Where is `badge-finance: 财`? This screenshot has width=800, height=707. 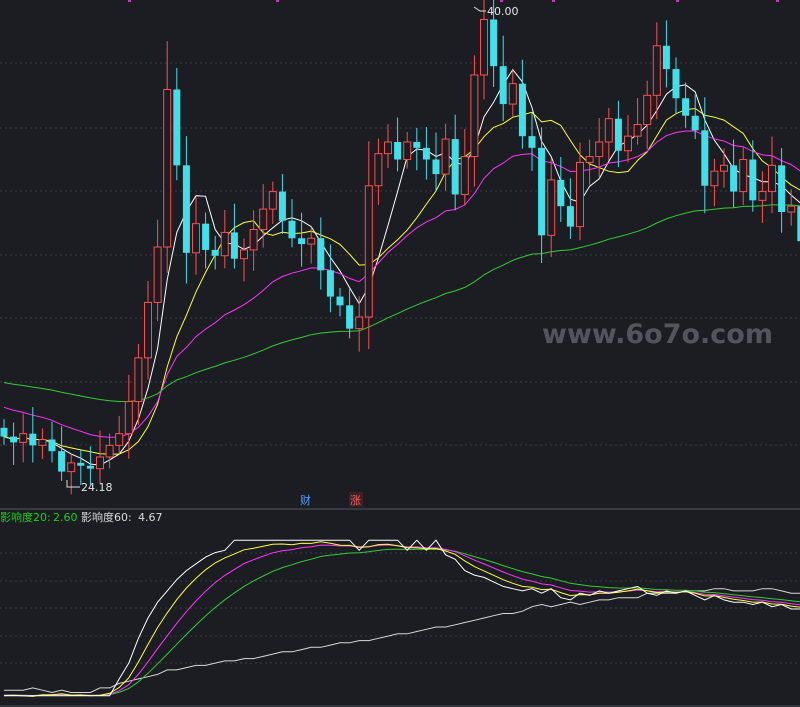
badge-finance: 财 is located at coordinates (305, 500).